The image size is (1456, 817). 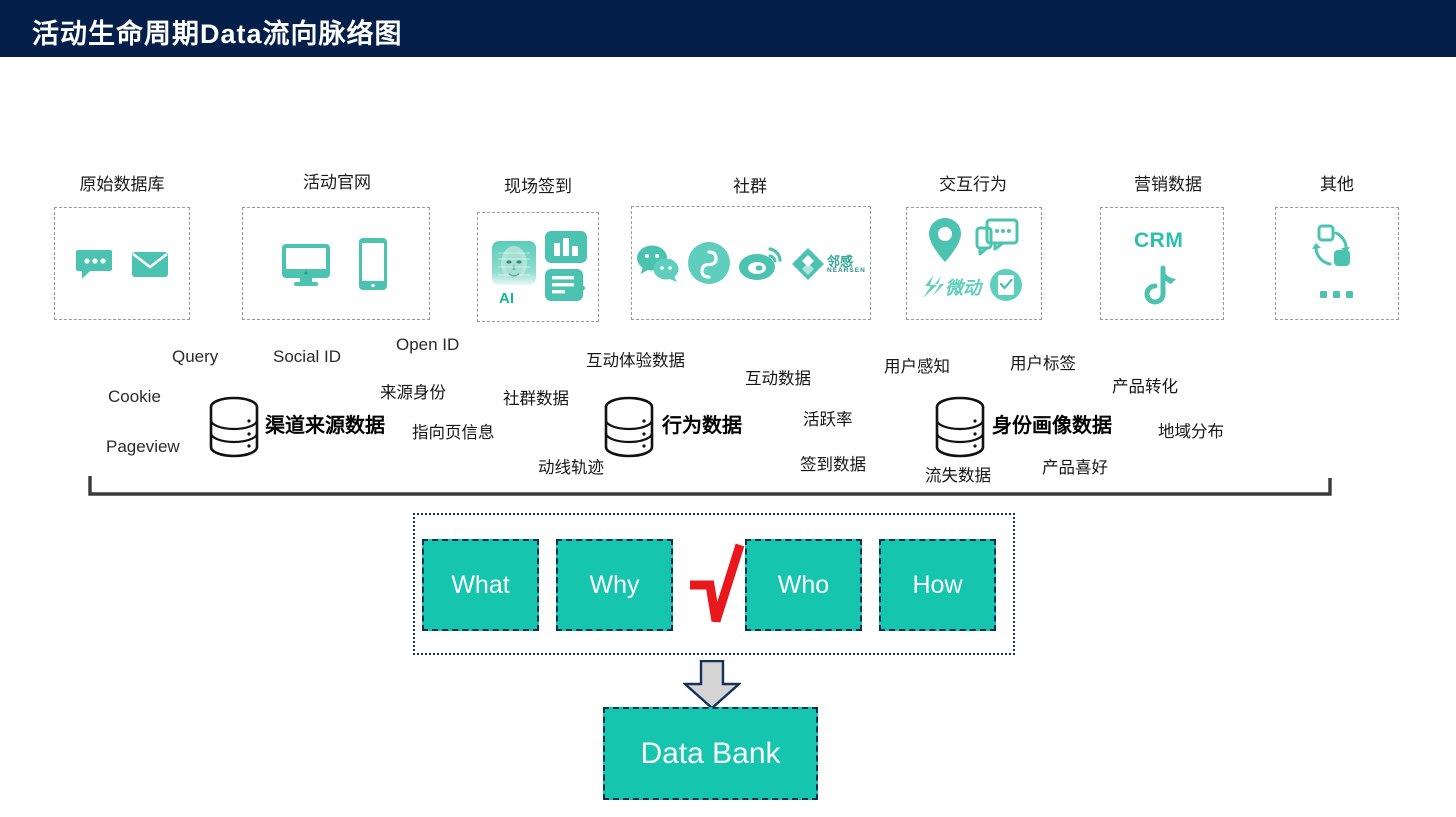 What do you see at coordinates (143, 446) in the screenshot?
I see `tag-pageview: Pageview` at bounding box center [143, 446].